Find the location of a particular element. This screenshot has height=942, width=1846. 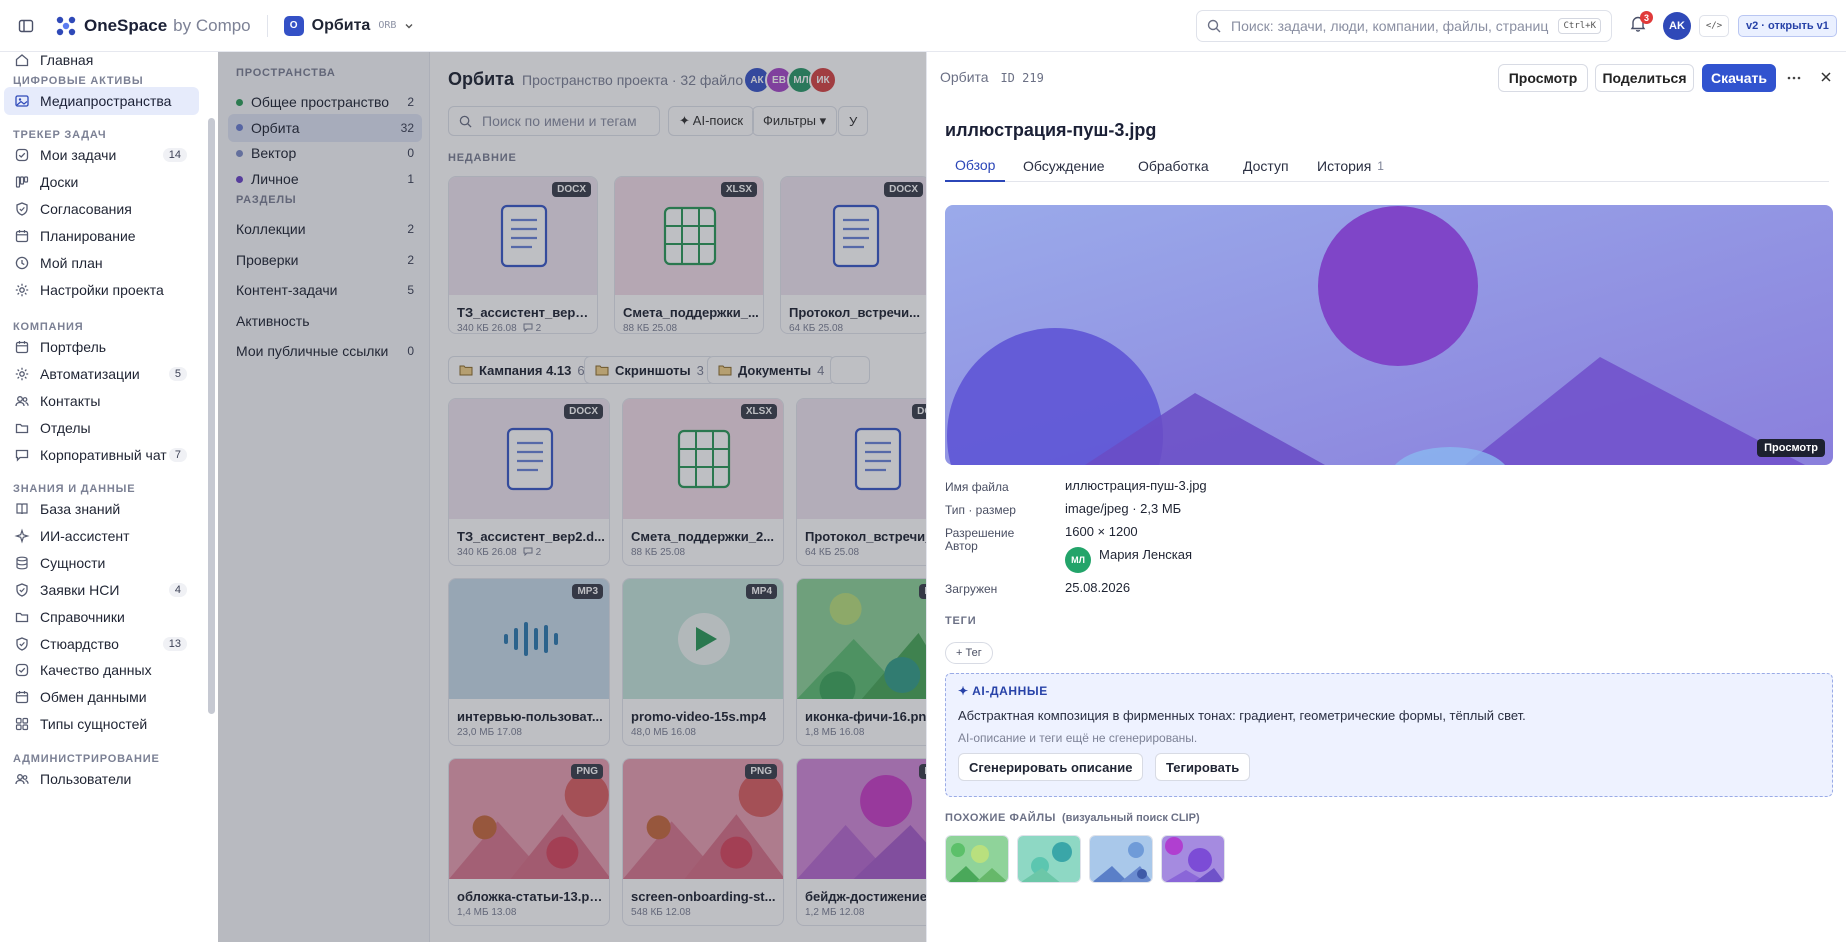

folder-chip: Скриншоты 3 is located at coordinates (649, 370).